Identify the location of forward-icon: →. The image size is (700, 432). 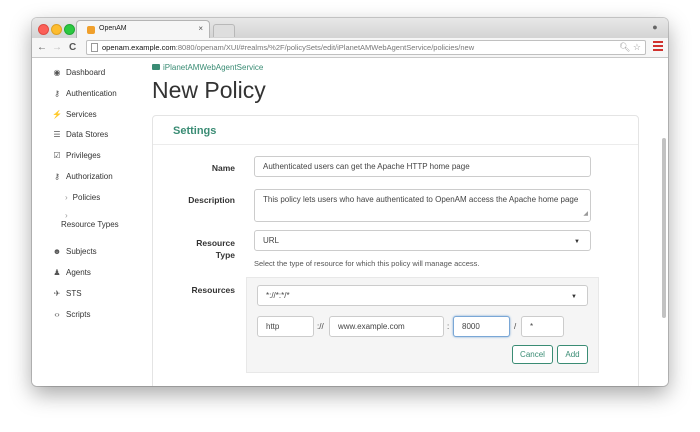
(57, 47).